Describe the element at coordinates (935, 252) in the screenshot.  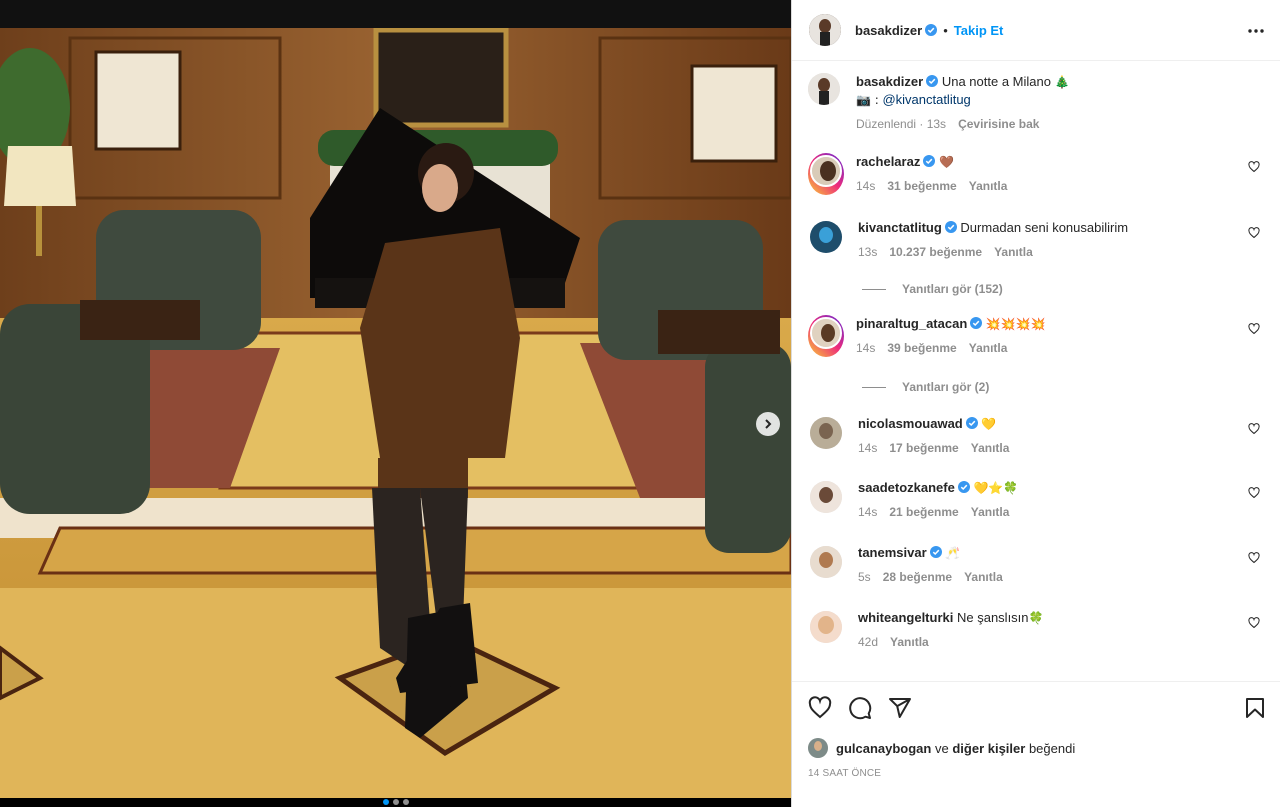
I see `comment-likes: 10.237 beğenme` at that location.